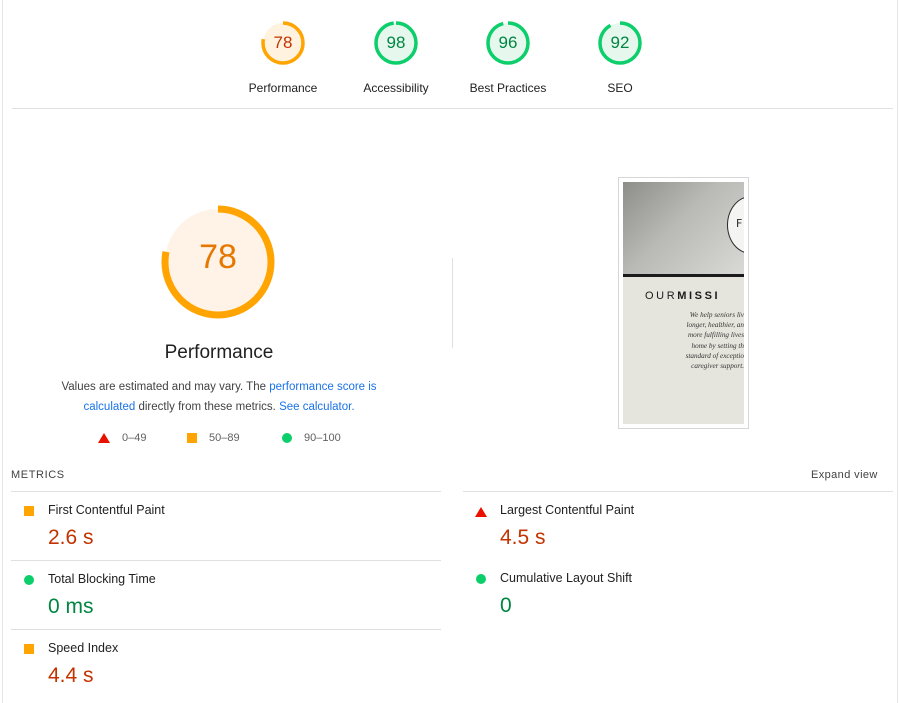 The width and height of the screenshot is (900, 703). Describe the element at coordinates (567, 510) in the screenshot. I see `metric-name: Largest Contentful Paint` at that location.